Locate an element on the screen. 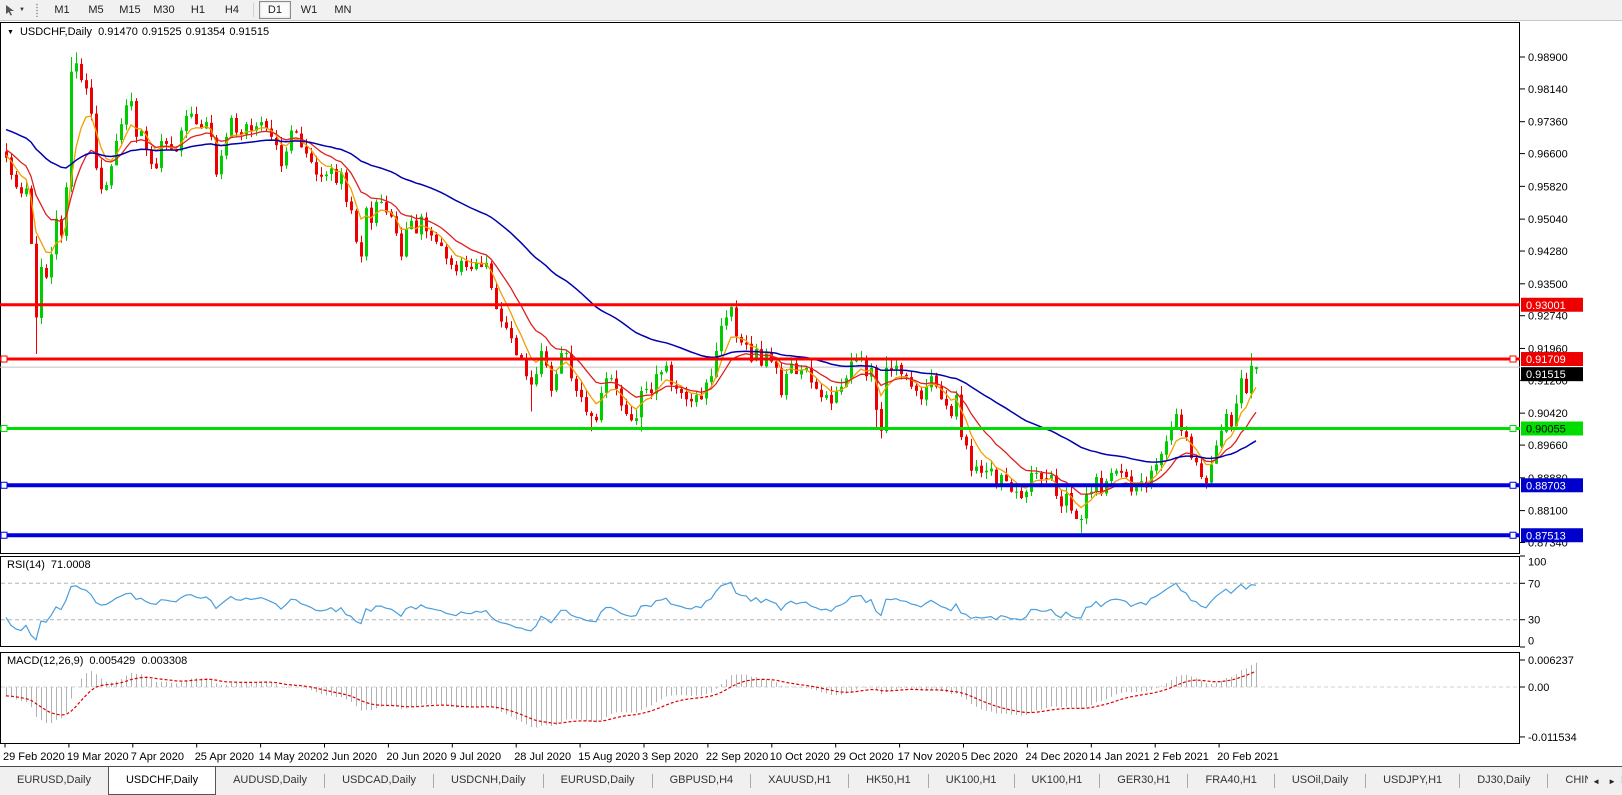 This screenshot has width=1622, height=795. svg-text: 0.87513 is located at coordinates (1546, 536).